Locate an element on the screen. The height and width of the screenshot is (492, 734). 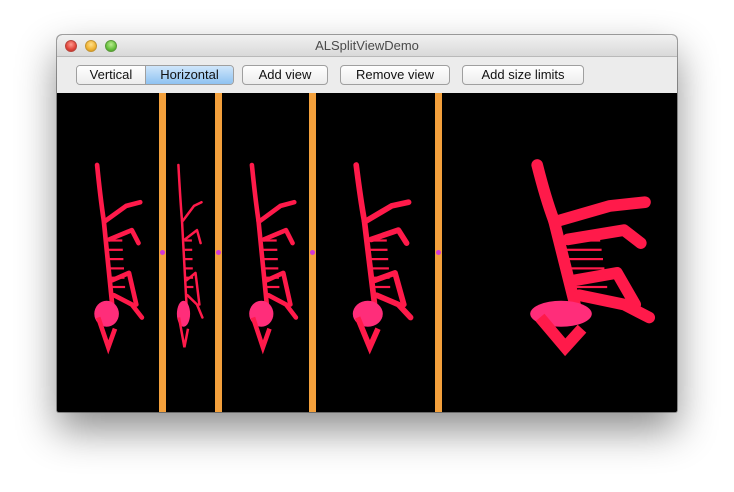
horizontal-segment: Horizontal is located at coordinates (189, 75).